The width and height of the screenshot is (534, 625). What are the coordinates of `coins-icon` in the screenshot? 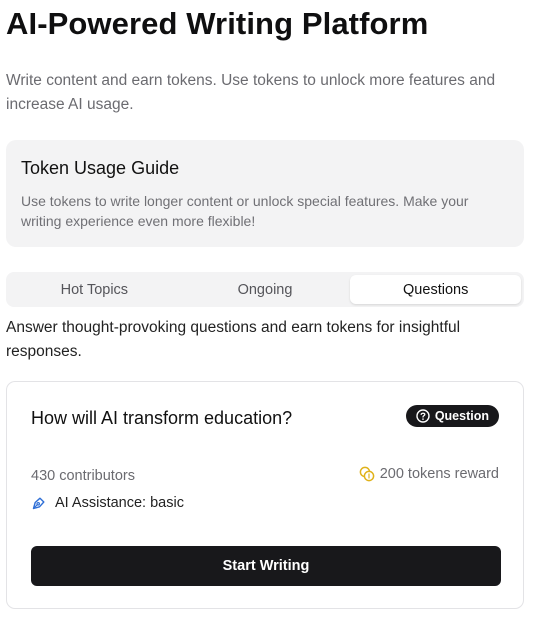 It's located at (367, 474).